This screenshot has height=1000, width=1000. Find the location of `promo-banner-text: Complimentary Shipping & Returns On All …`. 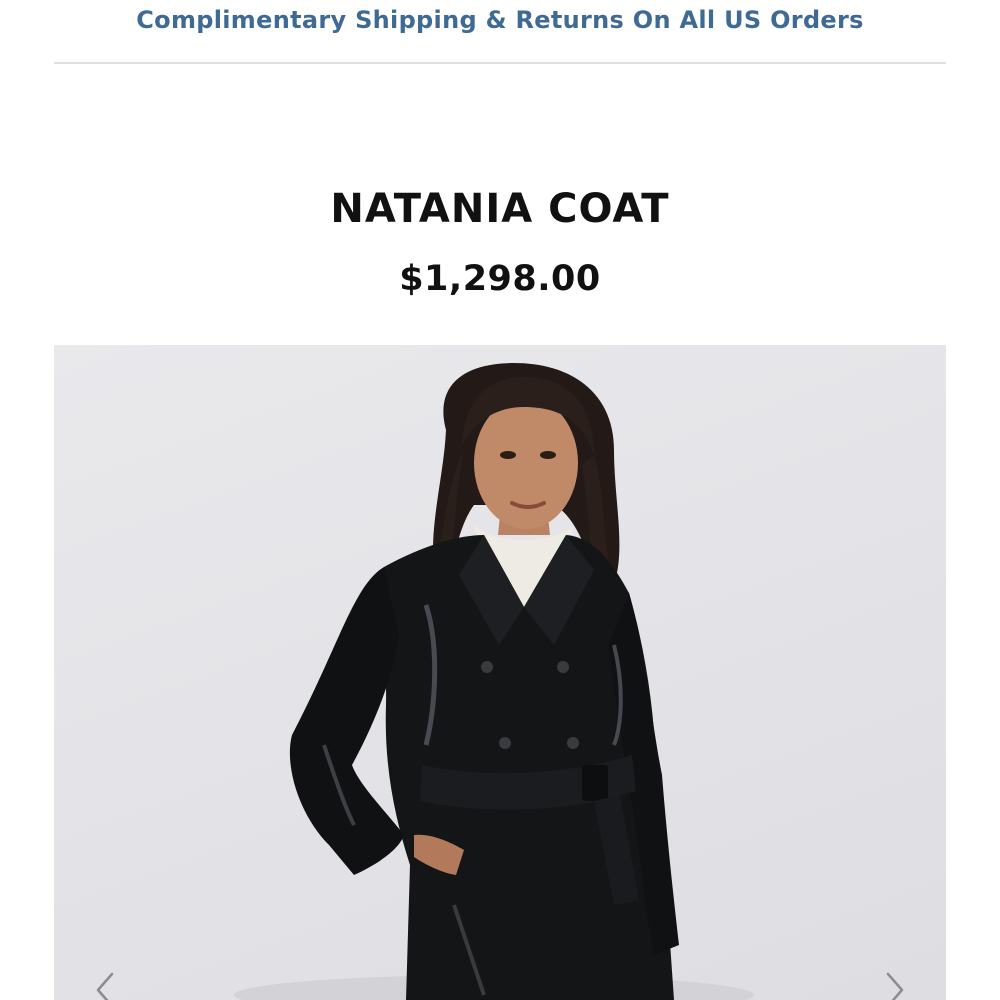

promo-banner-text: Complimentary Shipping & Returns On All … is located at coordinates (499, 20).